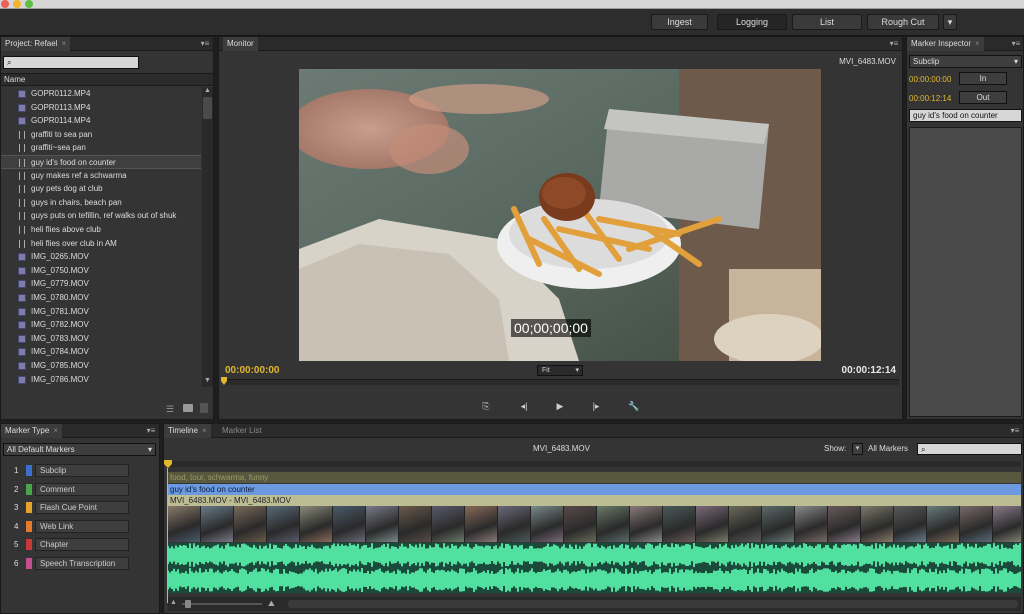 This screenshot has height=614, width=1024. Describe the element at coordinates (857, 449) in the screenshot. I see `show-filter-chevron-down-icon: ▾` at that location.